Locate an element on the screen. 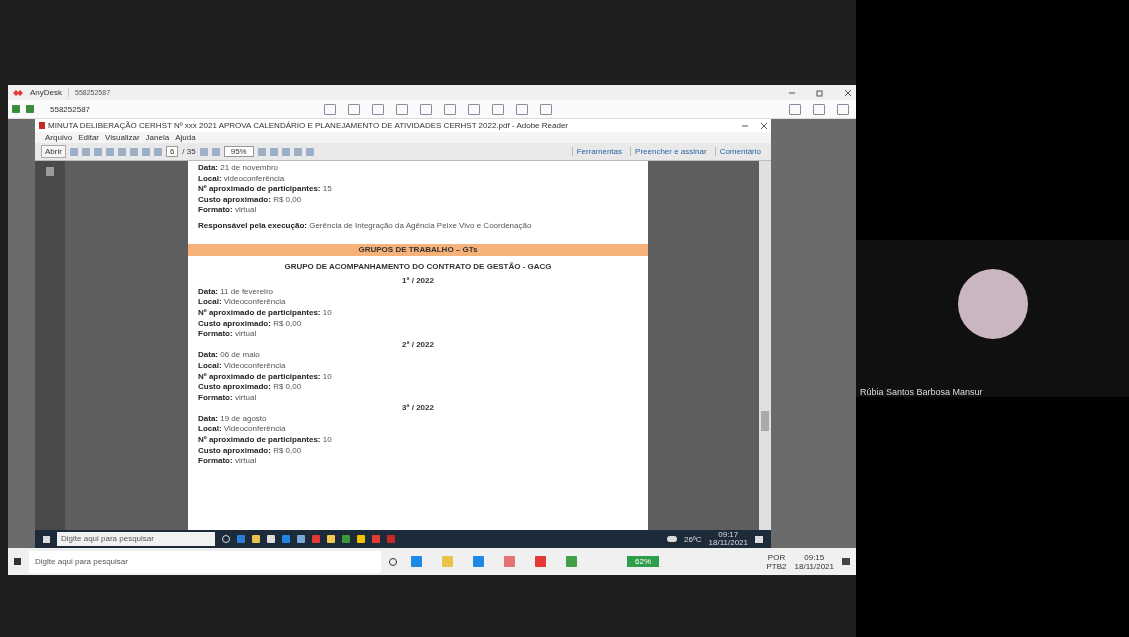 Image resolution: width=1129 pixels, height=637 pixels. panel-button: Preencher e assinar is located at coordinates (670, 151).